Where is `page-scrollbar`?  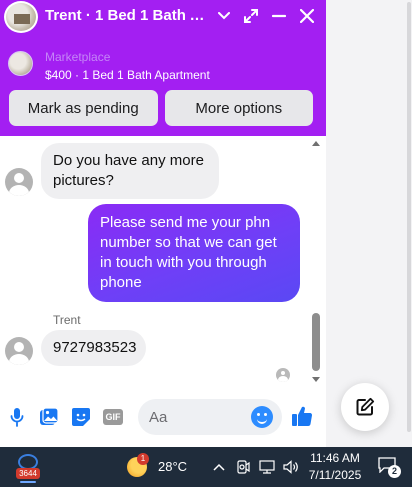 page-scrollbar is located at coordinates (409, 223).